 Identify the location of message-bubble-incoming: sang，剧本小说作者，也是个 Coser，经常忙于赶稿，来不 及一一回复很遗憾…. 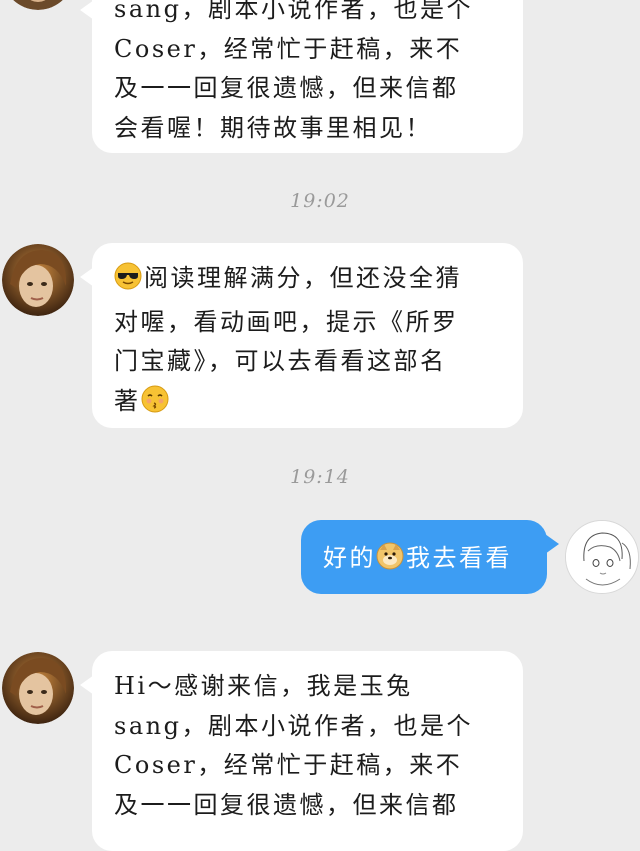
(301, 76).